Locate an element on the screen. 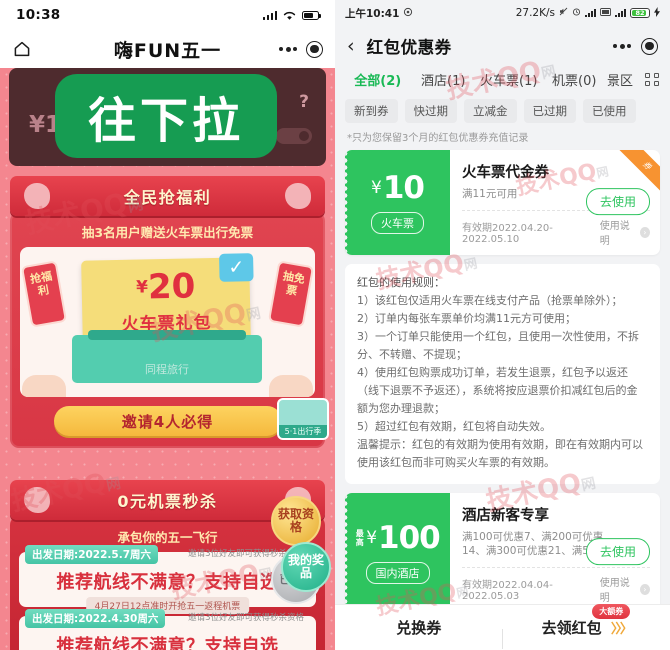 Image resolution: width=670 pixels, height=650 pixels. tab-all: 全部(2) is located at coordinates (378, 79).